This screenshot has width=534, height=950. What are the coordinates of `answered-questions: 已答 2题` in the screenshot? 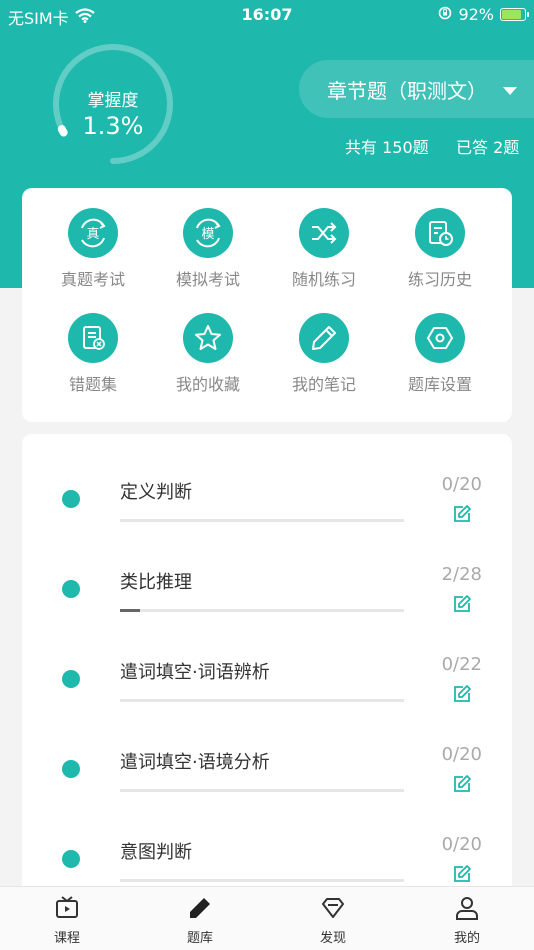 It's located at (488, 147).